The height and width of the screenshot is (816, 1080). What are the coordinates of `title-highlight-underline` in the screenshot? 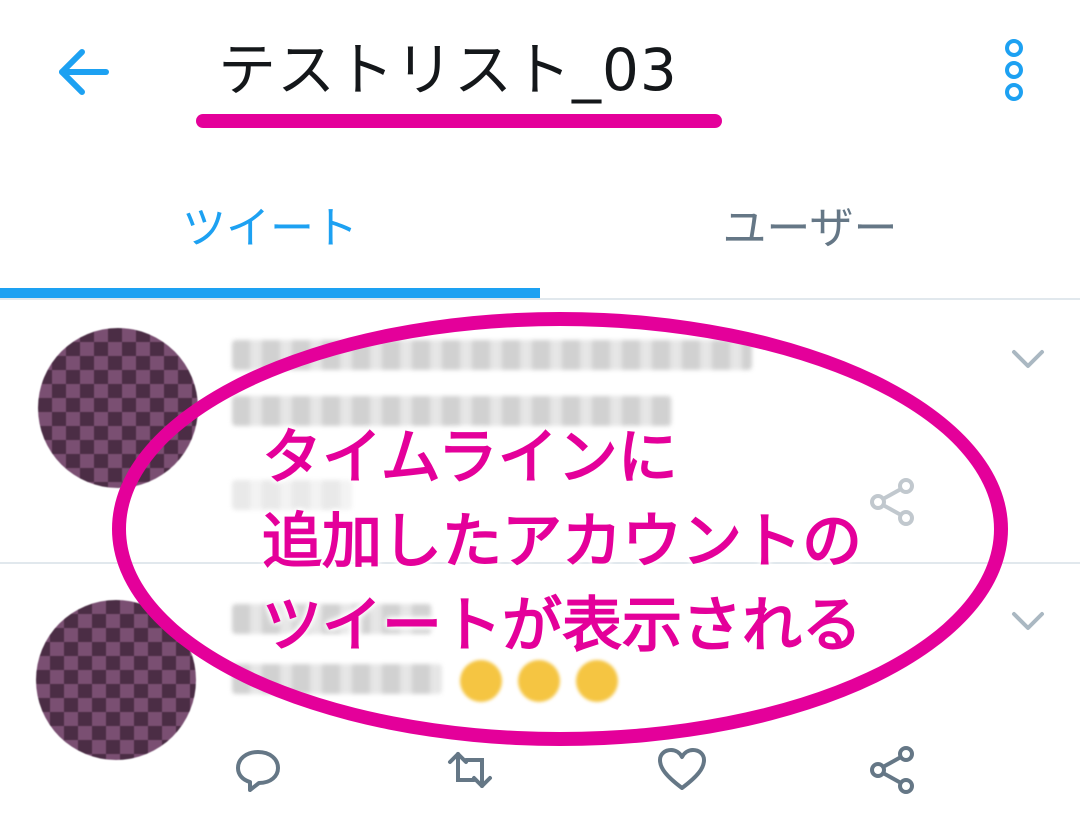 It's located at (459, 121).